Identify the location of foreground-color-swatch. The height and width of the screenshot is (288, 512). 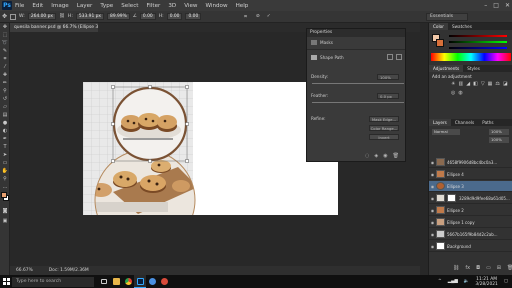
(4, 195).